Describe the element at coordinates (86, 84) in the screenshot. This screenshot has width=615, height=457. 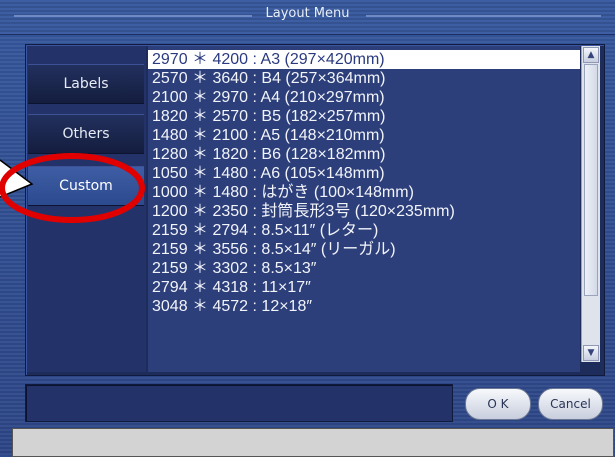
I see `sidebar-item-labels: Labels` at that location.